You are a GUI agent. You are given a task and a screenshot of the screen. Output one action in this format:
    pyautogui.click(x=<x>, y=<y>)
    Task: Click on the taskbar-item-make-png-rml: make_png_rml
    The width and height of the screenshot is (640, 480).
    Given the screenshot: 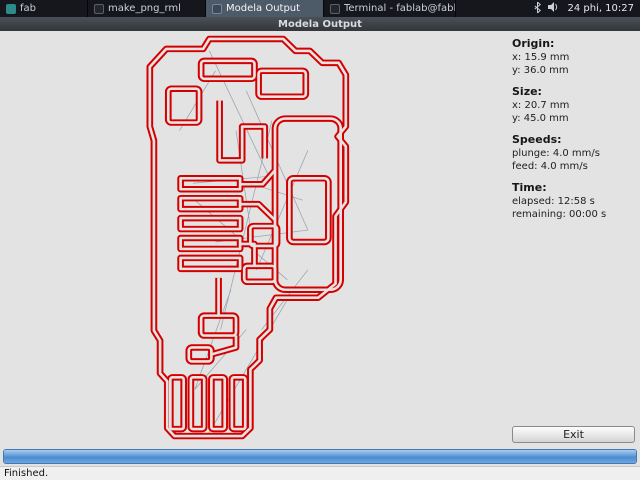 What is the action you would take?
    pyautogui.click(x=147, y=8)
    